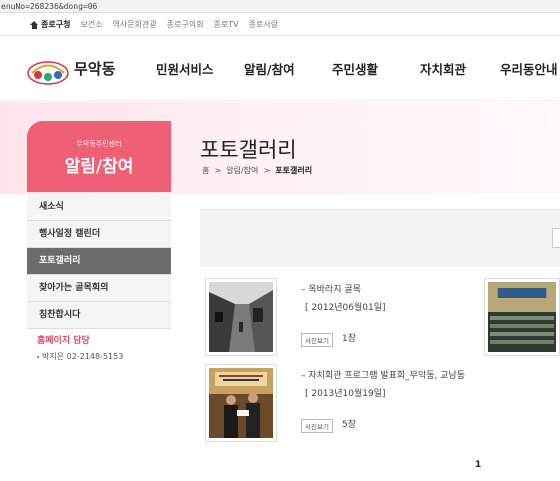 Image resolution: width=560 pixels, height=481 pixels. I want to click on utility-nav: 종로구청 보건소 역사문화관광 종로구의회 종로TV 종로사랑, so click(280, 25).